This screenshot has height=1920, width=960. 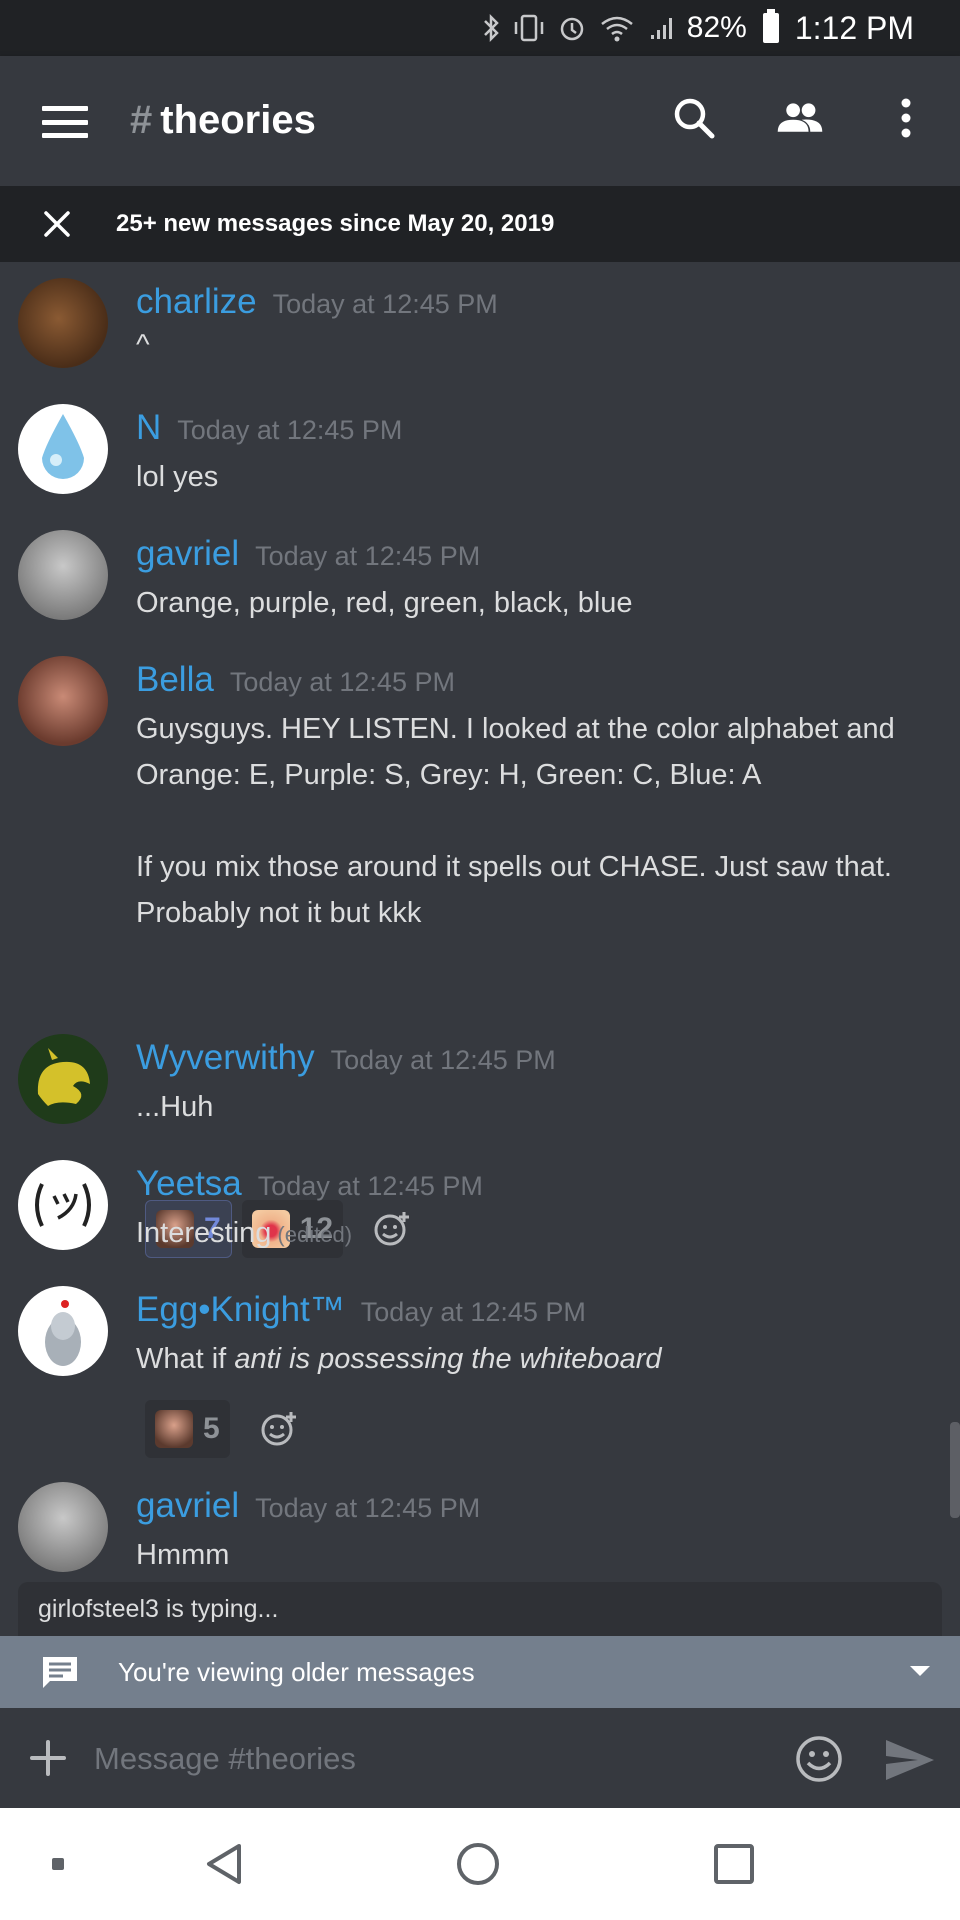 I want to click on recents-icon, so click(x=734, y=1864).